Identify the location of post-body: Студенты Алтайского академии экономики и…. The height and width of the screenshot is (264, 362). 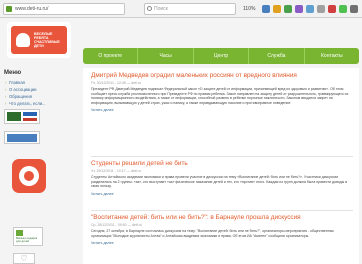
(219, 182).